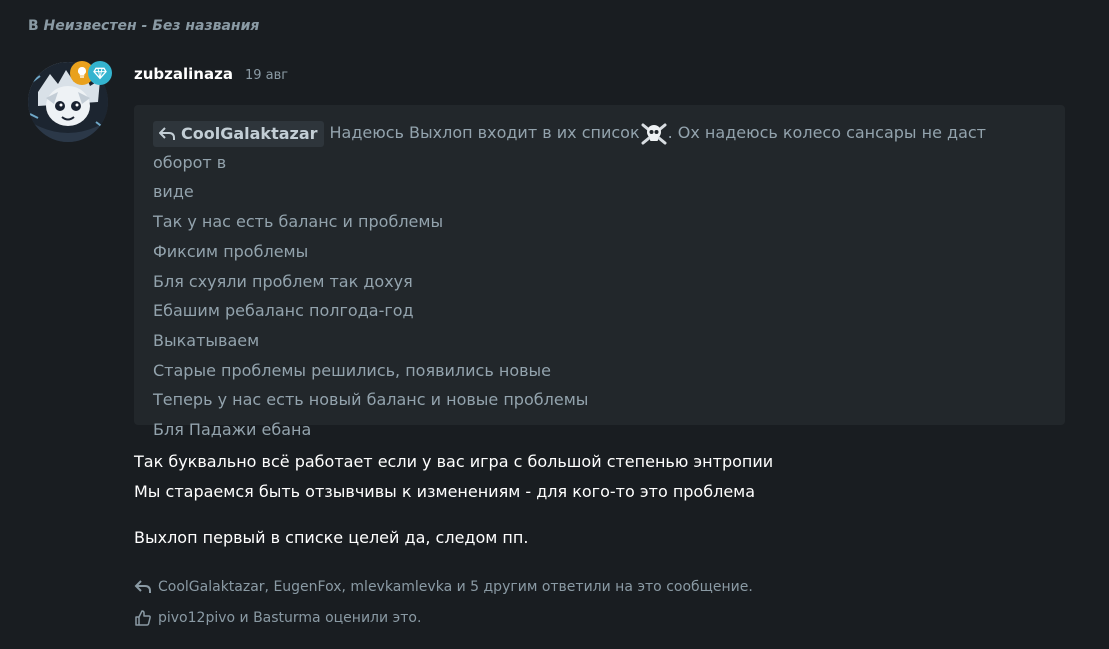 Image resolution: width=1109 pixels, height=649 pixels. What do you see at coordinates (266, 75) in the screenshot?
I see `post-date: 19 авг` at bounding box center [266, 75].